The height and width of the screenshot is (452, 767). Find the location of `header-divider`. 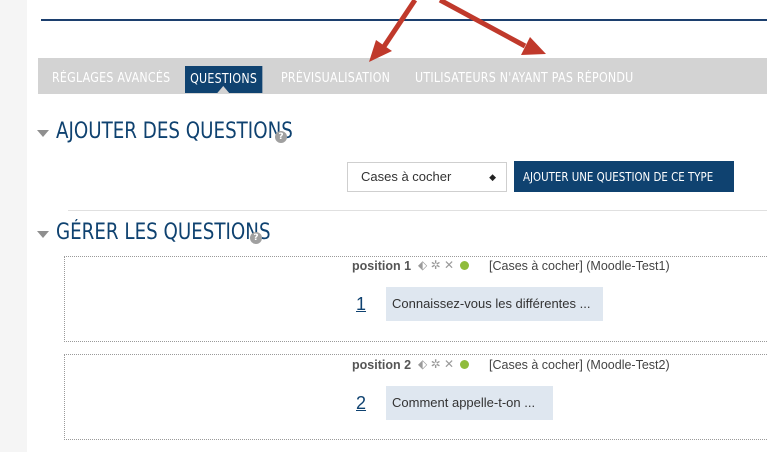

header-divider is located at coordinates (404, 20).